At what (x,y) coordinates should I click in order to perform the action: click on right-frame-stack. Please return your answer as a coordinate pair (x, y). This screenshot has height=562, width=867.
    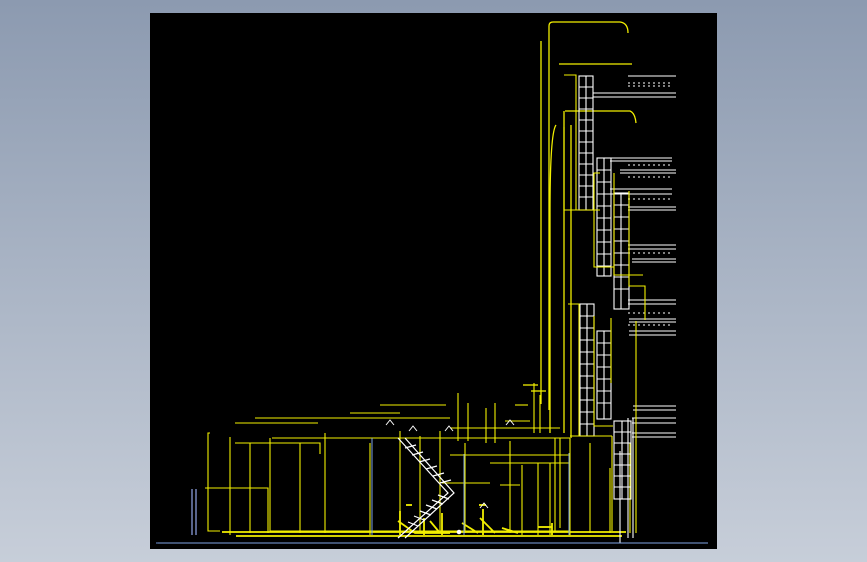
    Looking at the image, I should click on (606, 306).